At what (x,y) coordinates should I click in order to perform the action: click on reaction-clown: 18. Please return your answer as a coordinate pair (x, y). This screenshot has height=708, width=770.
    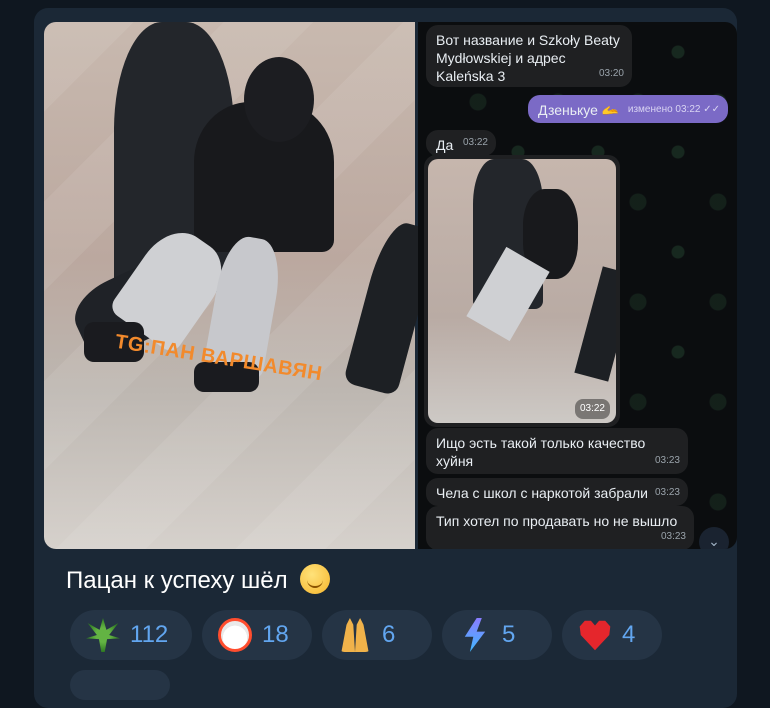
    Looking at the image, I should click on (257, 635).